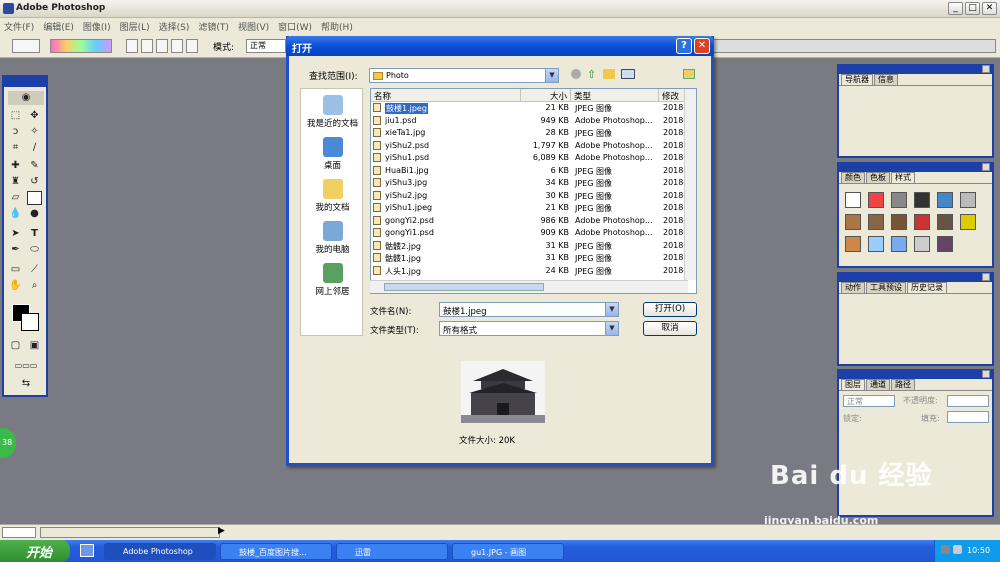 The height and width of the screenshot is (562, 1000). I want to click on tab-navigator: 导航器, so click(857, 79).